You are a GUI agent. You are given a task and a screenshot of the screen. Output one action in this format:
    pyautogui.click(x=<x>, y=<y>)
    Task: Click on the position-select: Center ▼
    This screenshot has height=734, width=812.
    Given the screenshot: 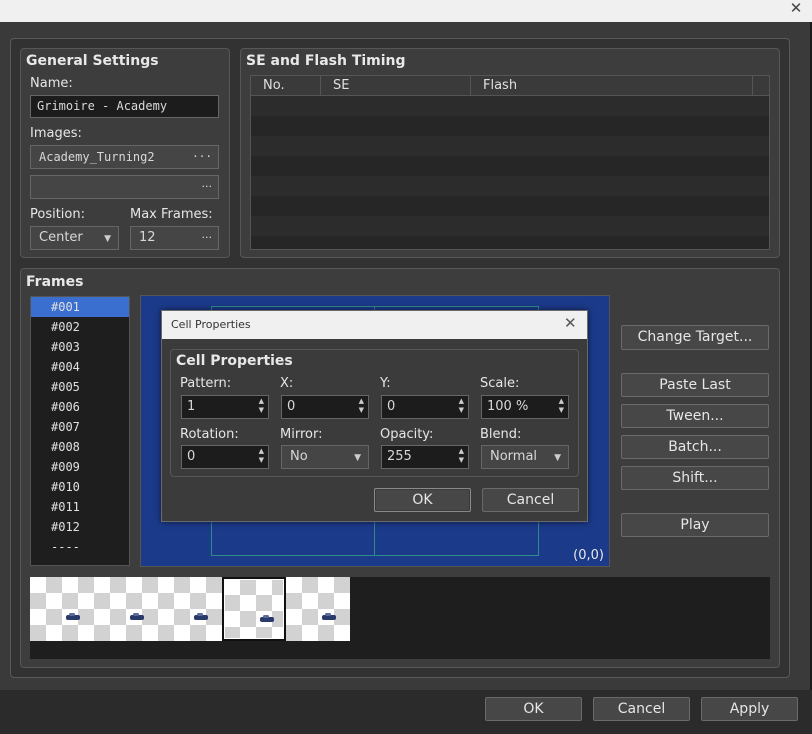 What is the action you would take?
    pyautogui.click(x=74, y=238)
    